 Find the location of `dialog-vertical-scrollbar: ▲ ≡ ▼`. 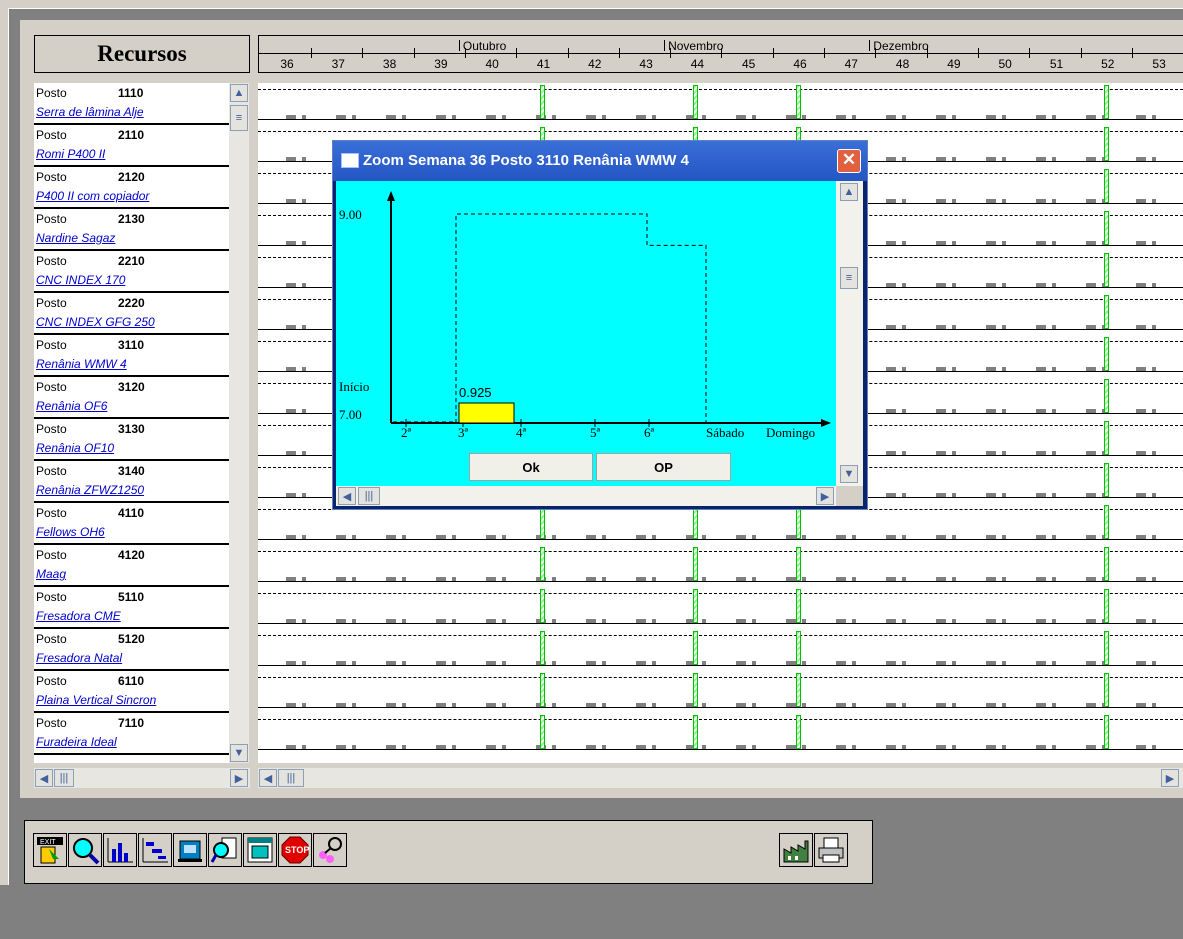

dialog-vertical-scrollbar: ▲ ≡ ▼ is located at coordinates (849, 333).